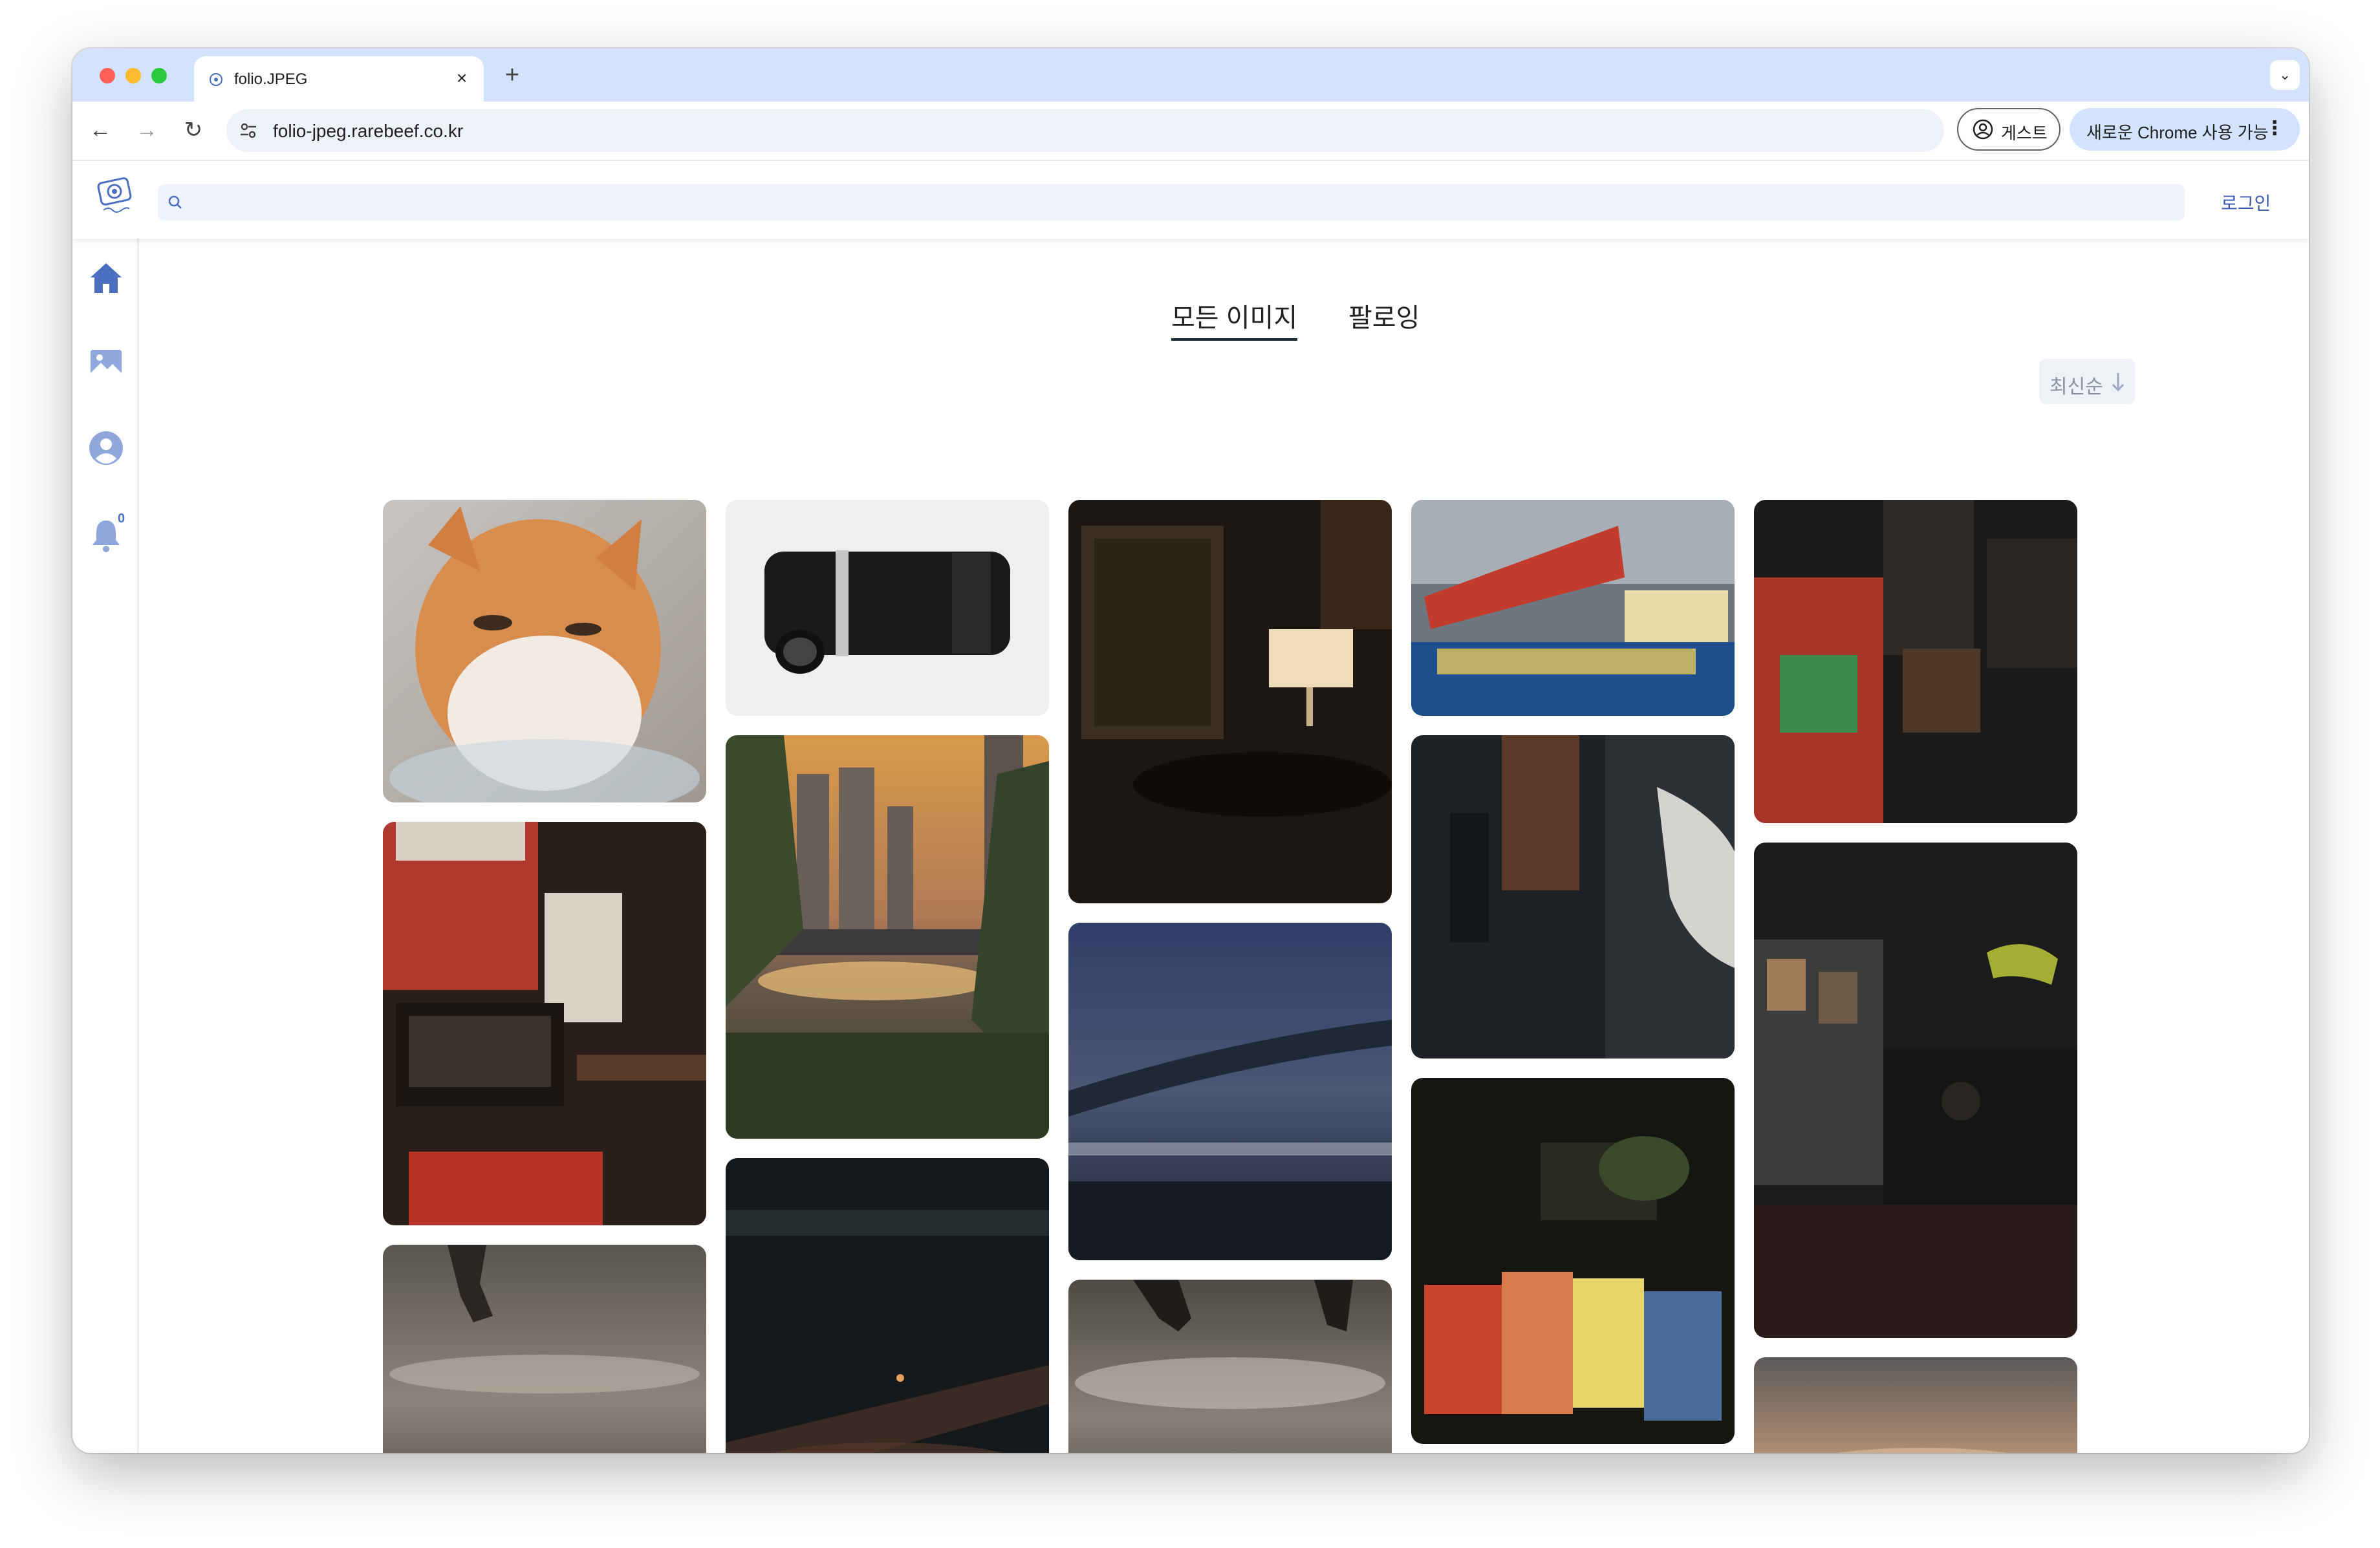 The image size is (2380, 1548). What do you see at coordinates (2177, 132) in the screenshot?
I see `update-label: 새로운 Chrome 사용 가능` at bounding box center [2177, 132].